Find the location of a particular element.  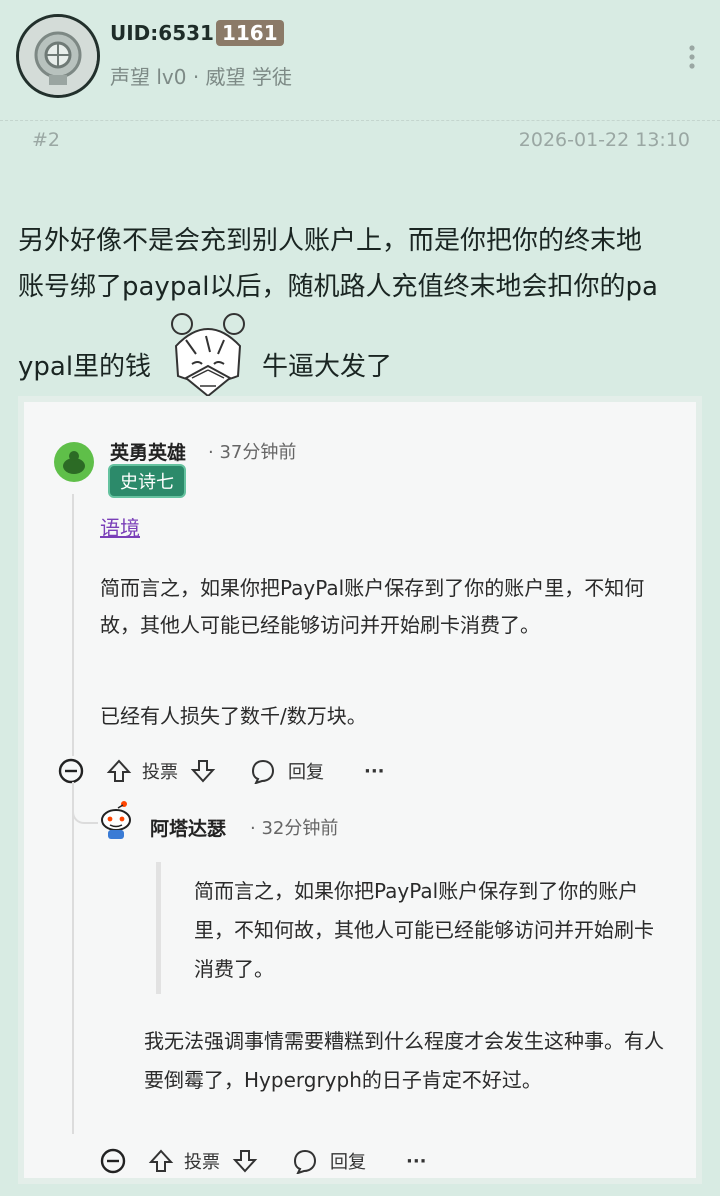

thread-elbow is located at coordinates (85, 808).